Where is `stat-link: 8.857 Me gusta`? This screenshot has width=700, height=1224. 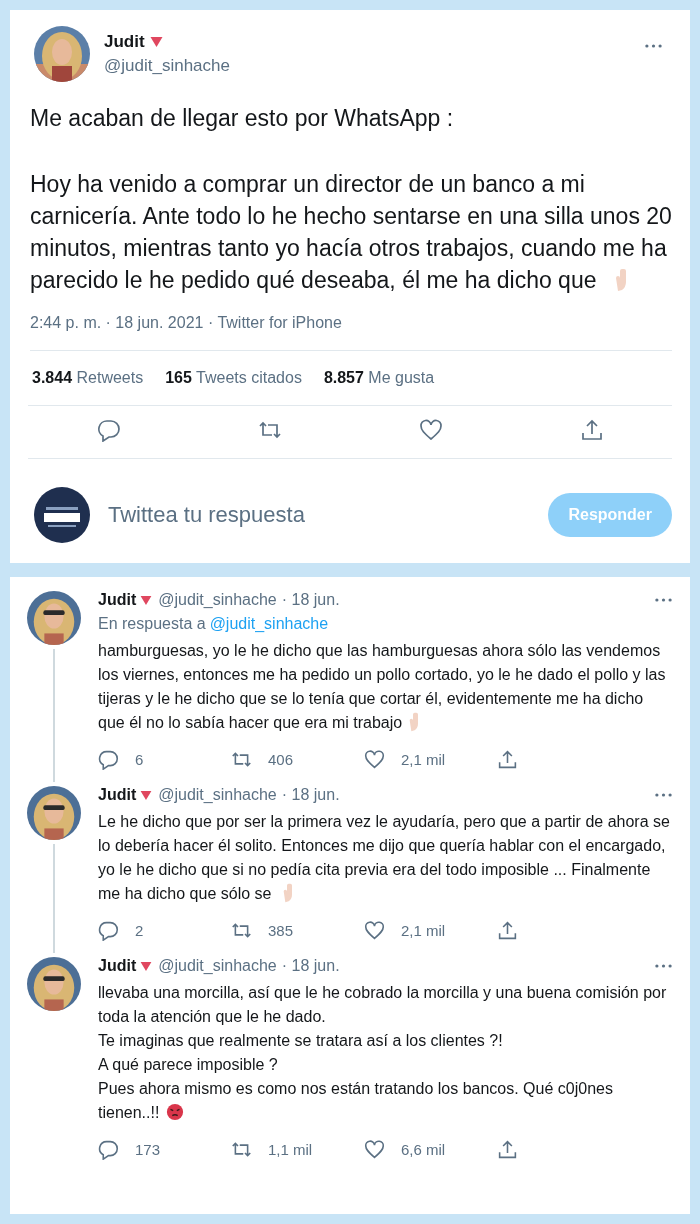
stat-link: 8.857 Me gusta is located at coordinates (379, 378).